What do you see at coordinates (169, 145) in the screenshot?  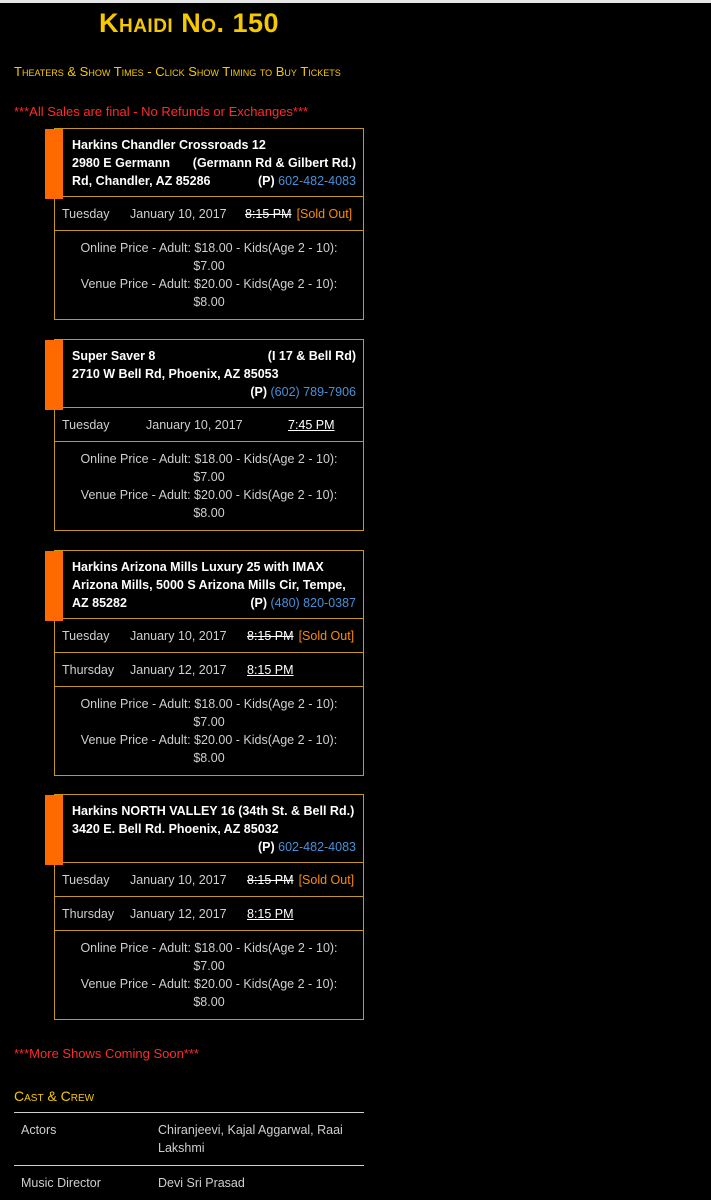 I see `theater-name: Harkins Chandler Crossroads 12` at bounding box center [169, 145].